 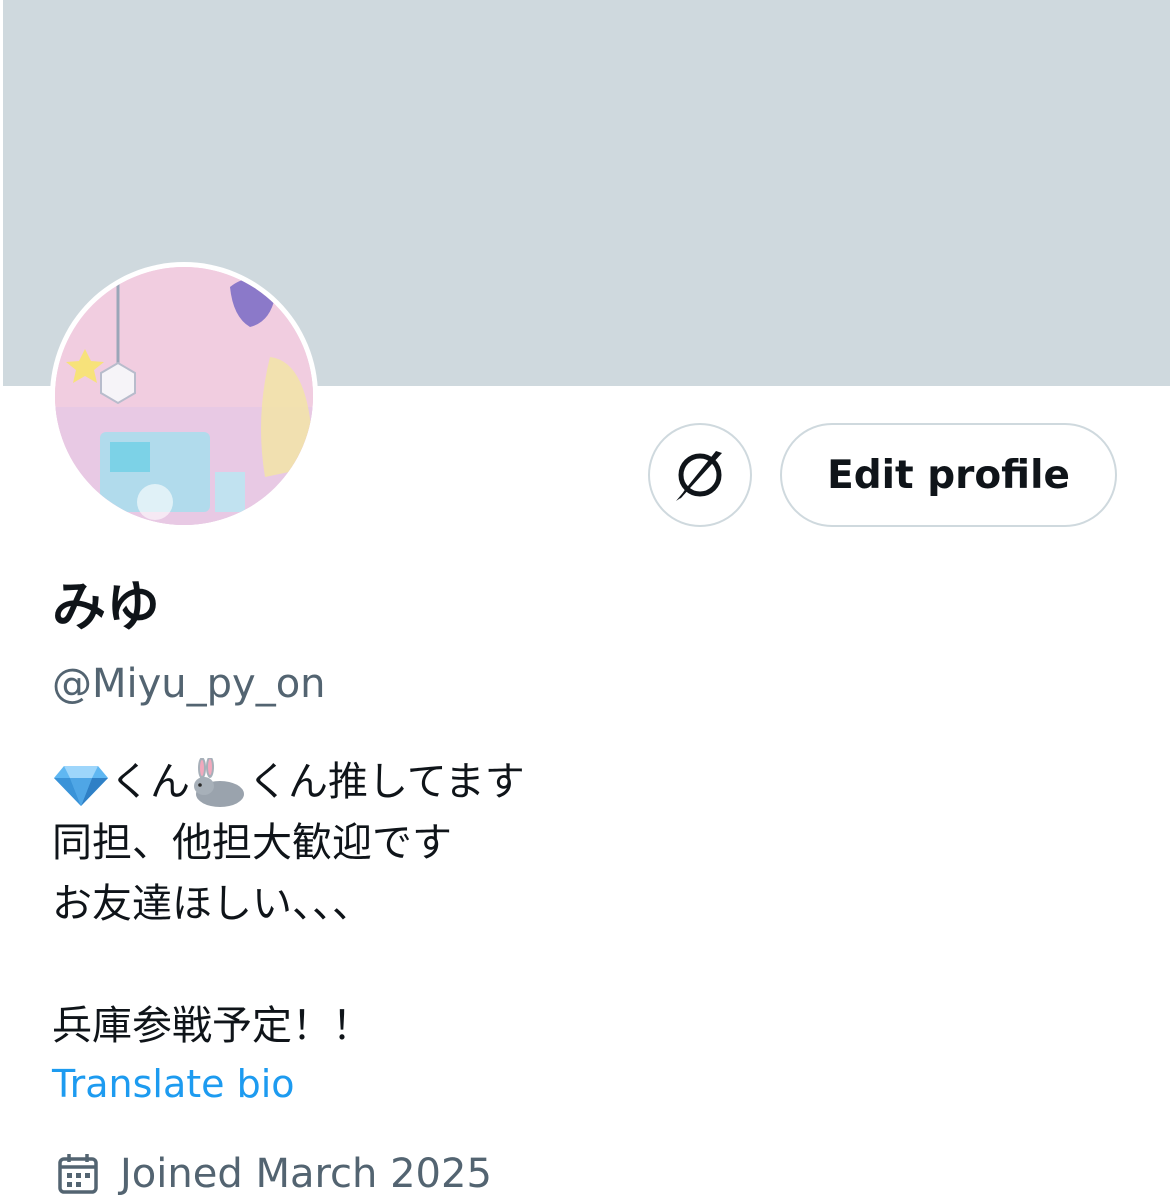 What do you see at coordinates (106, 606) in the screenshot?
I see `display-name: みゆ` at bounding box center [106, 606].